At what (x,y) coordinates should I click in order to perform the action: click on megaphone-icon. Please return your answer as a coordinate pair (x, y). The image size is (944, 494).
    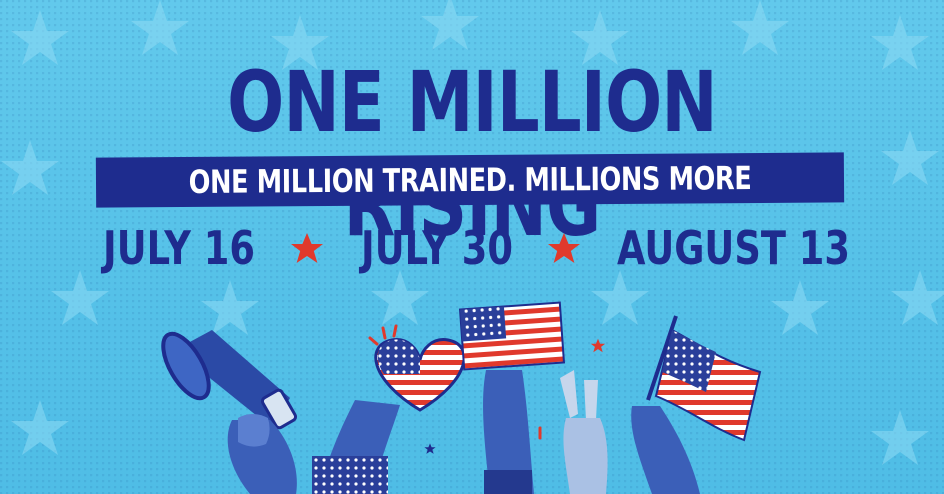
    Looking at the image, I should click on (229, 412).